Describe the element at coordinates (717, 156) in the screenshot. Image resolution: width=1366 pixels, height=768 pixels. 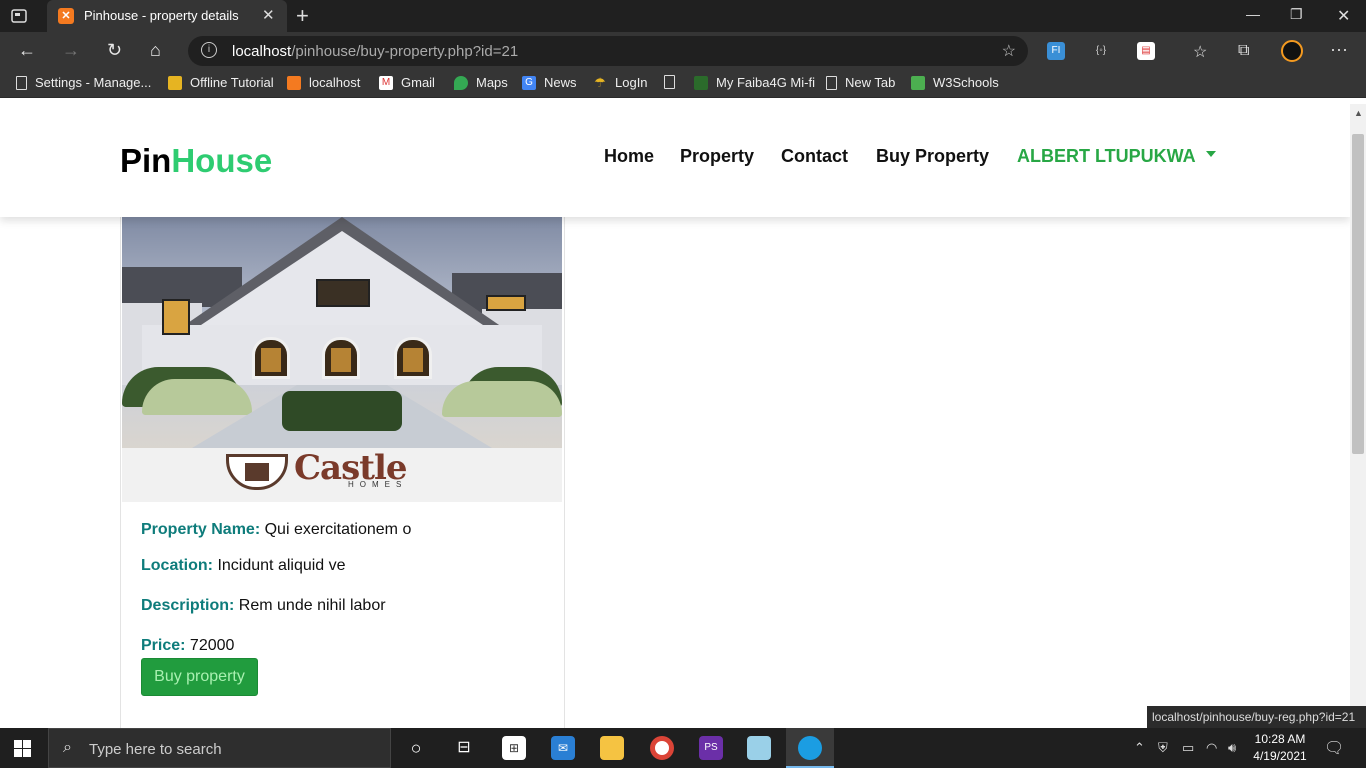
I see `nav-property: Property` at that location.